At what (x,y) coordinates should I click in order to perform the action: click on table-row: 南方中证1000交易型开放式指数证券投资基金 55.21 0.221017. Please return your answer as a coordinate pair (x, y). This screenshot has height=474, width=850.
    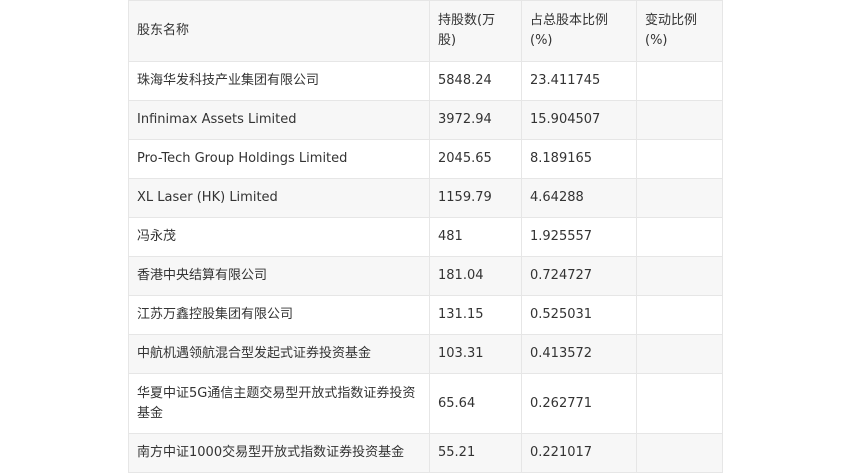
    Looking at the image, I should click on (425, 453).